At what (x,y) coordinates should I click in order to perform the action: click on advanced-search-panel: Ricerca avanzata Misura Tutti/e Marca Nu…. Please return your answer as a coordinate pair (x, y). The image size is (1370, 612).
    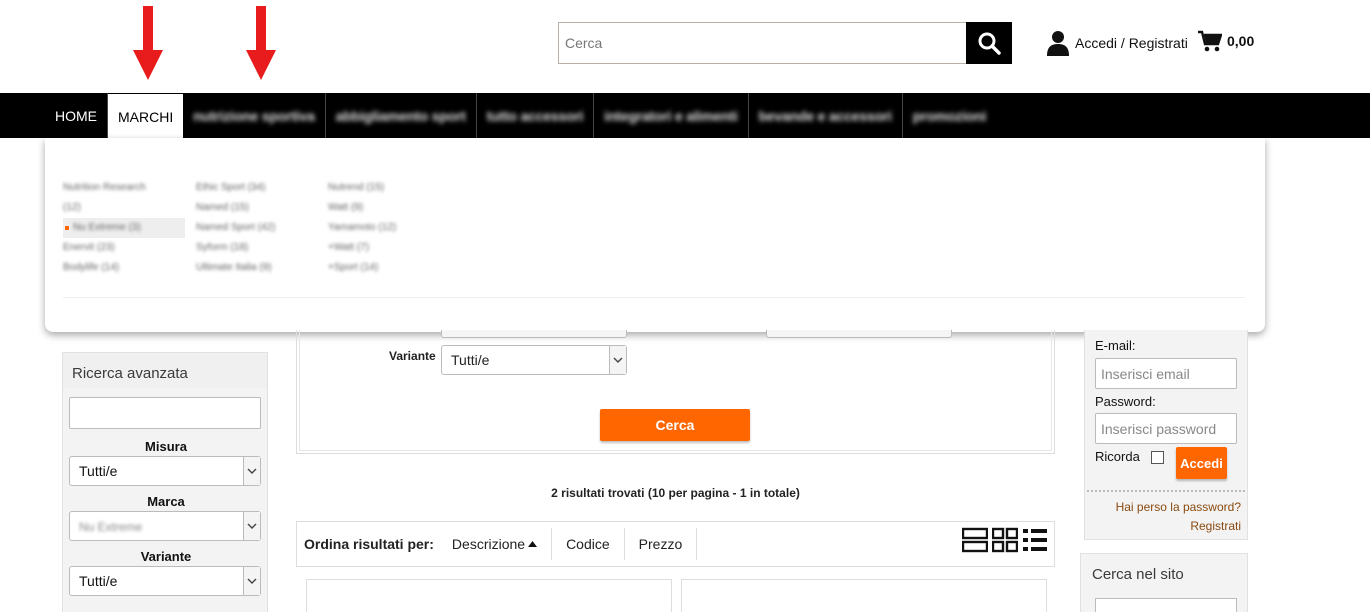
    Looking at the image, I should click on (165, 482).